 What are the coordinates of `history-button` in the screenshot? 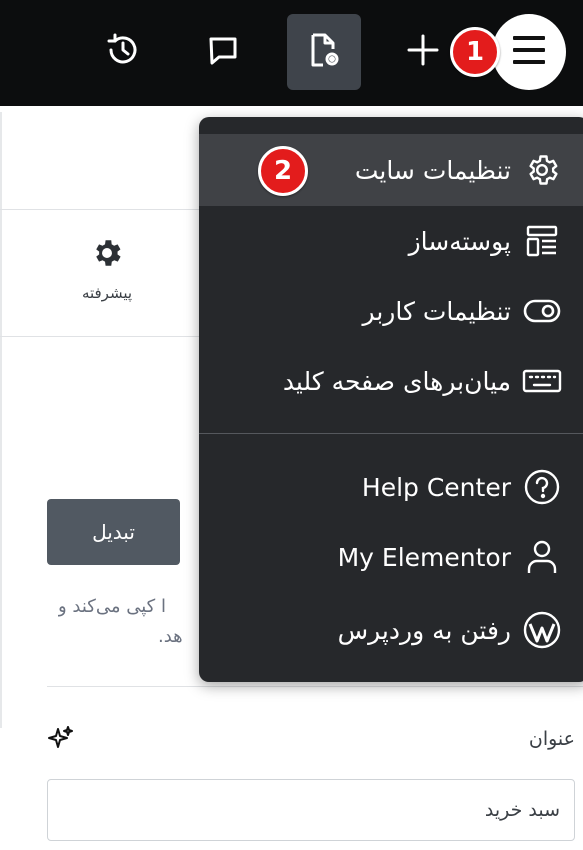 It's located at (123, 52).